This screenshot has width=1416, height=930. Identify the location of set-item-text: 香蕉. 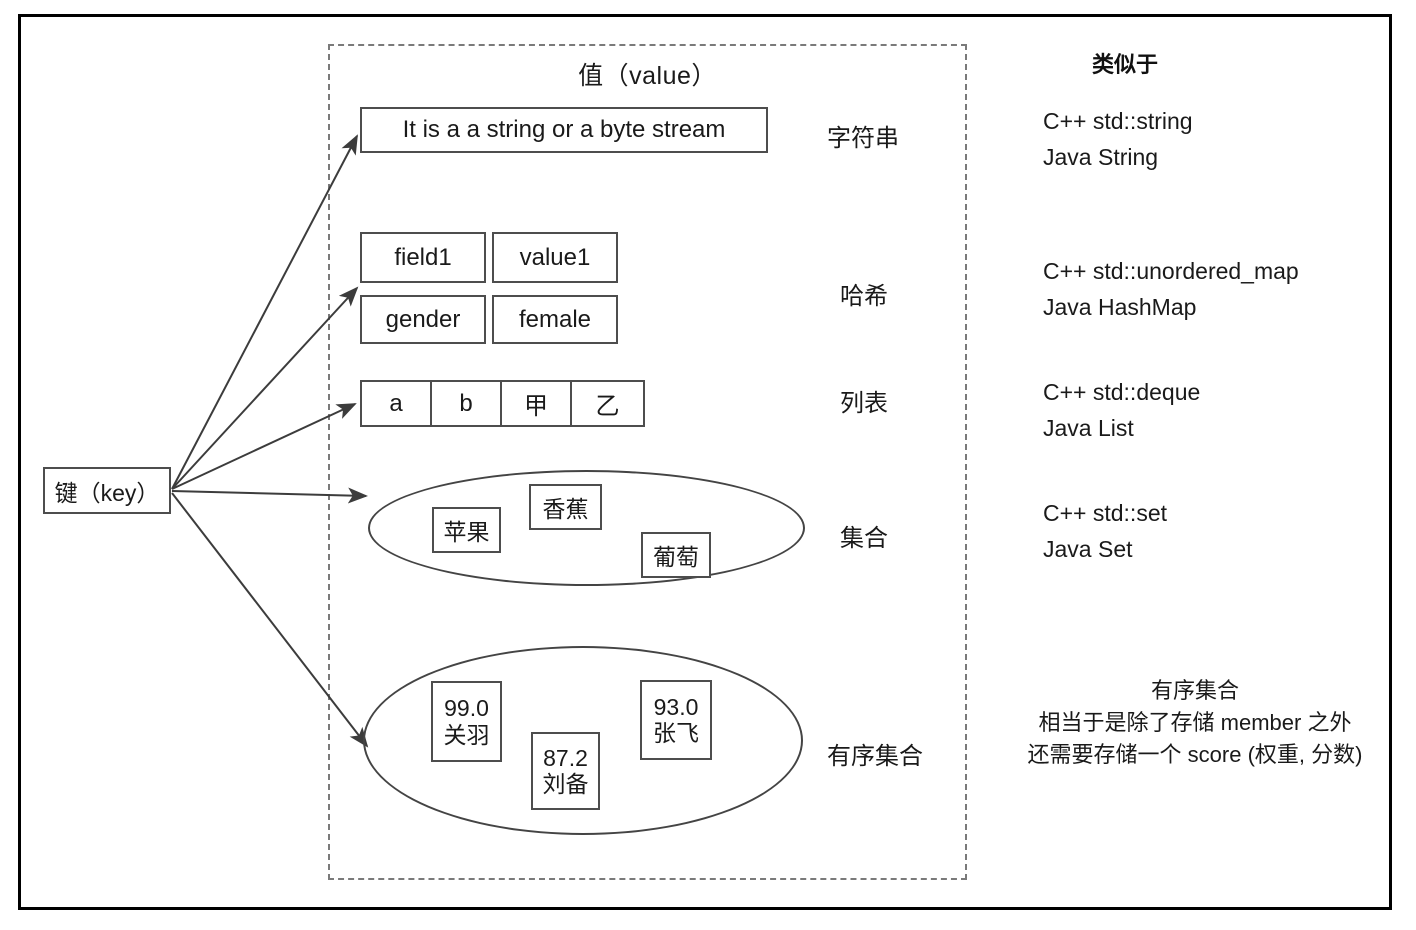
(565, 509).